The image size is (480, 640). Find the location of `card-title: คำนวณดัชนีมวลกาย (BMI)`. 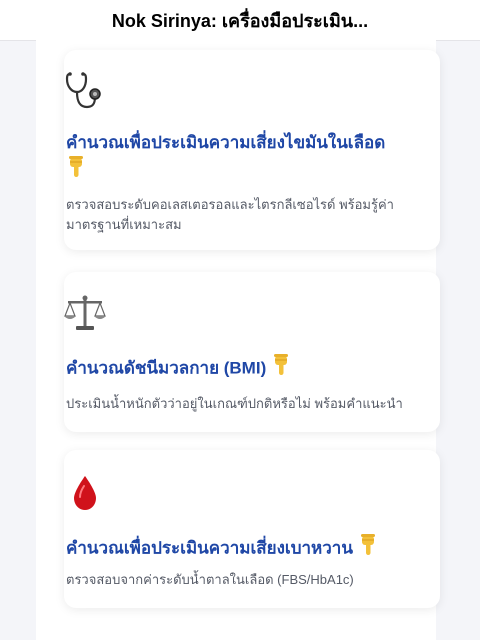

card-title: คำนวณดัชนีมวลกาย (BMI) is located at coordinates (253, 369).